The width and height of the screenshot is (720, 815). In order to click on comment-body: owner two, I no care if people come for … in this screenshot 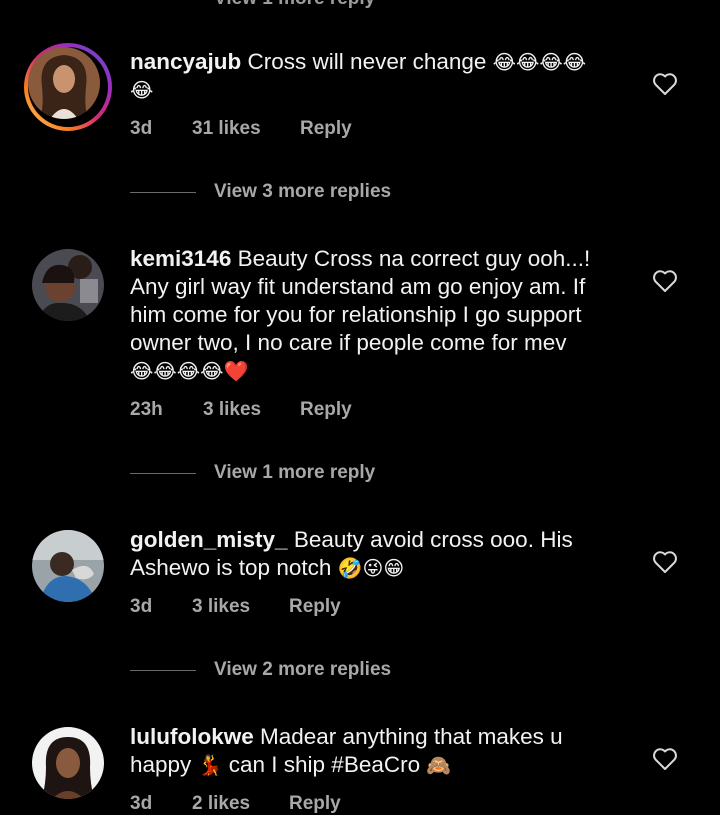, I will do `click(348, 342)`.